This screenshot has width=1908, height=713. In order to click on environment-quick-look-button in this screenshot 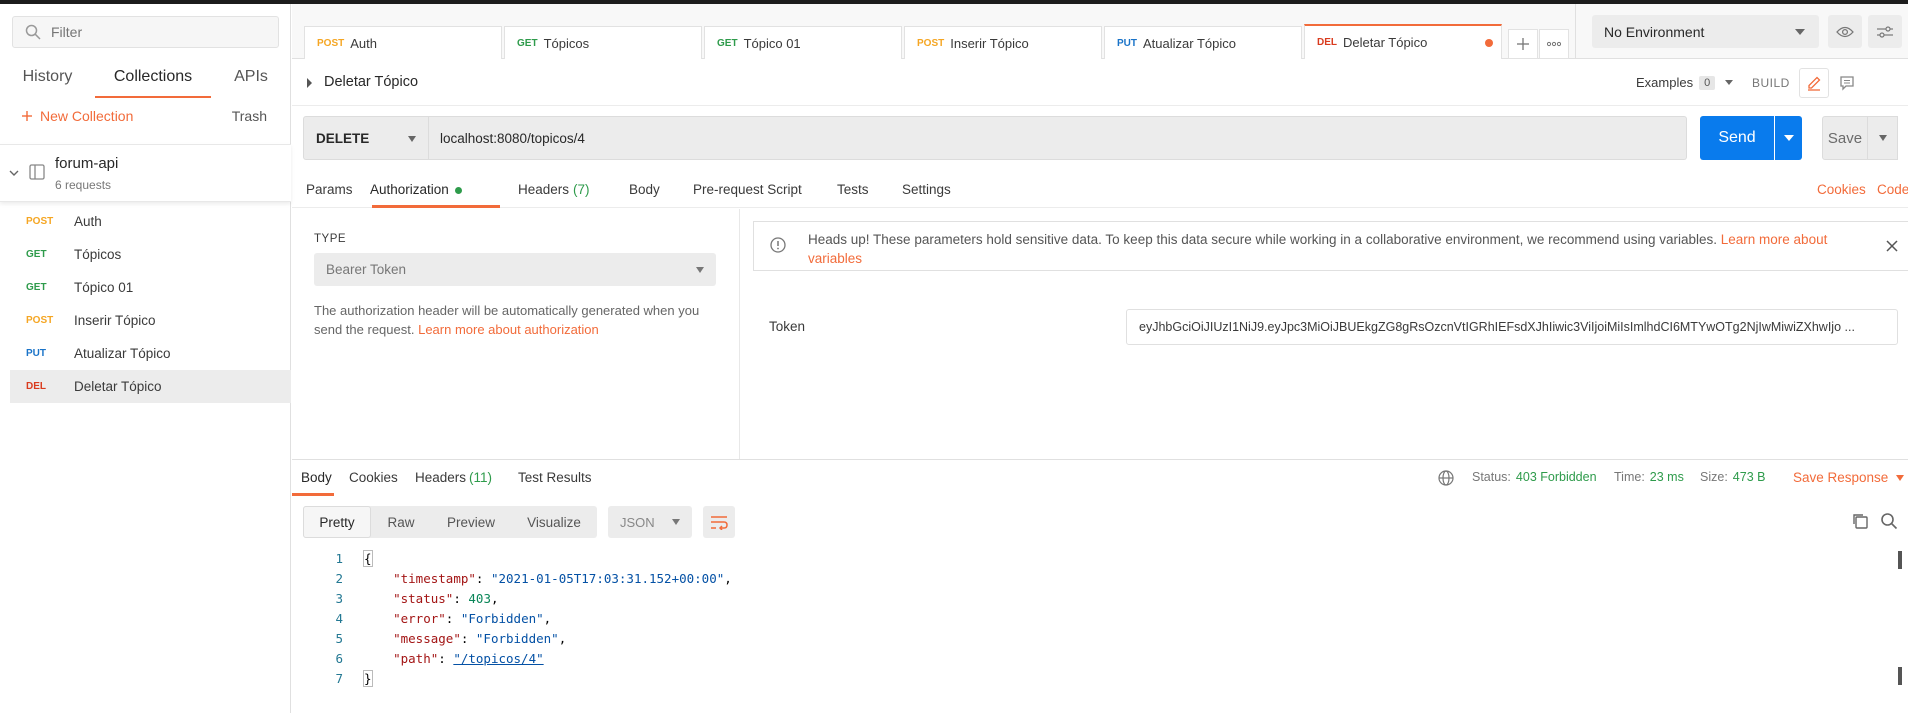, I will do `click(1845, 31)`.